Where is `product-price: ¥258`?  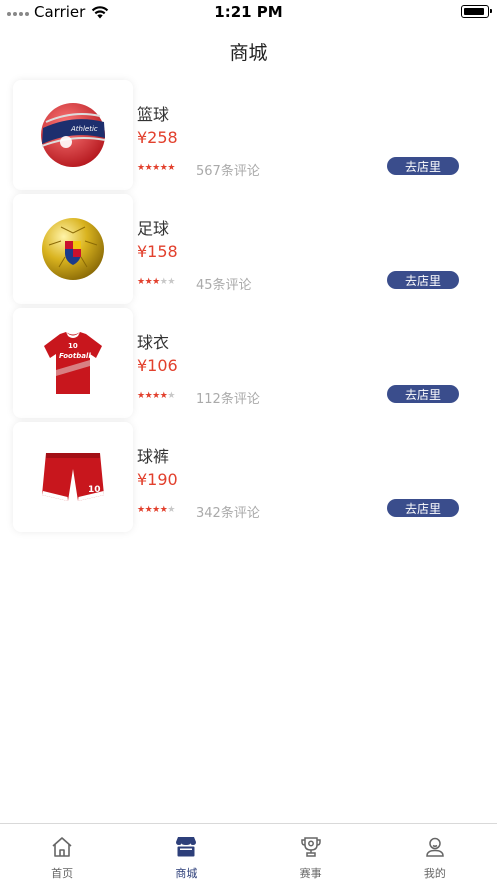 product-price: ¥258 is located at coordinates (157, 137).